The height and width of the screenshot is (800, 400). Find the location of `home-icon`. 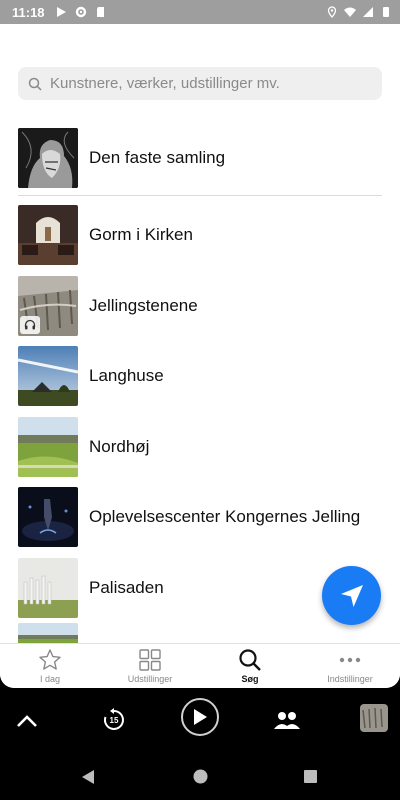

home-icon is located at coordinates (200, 776).